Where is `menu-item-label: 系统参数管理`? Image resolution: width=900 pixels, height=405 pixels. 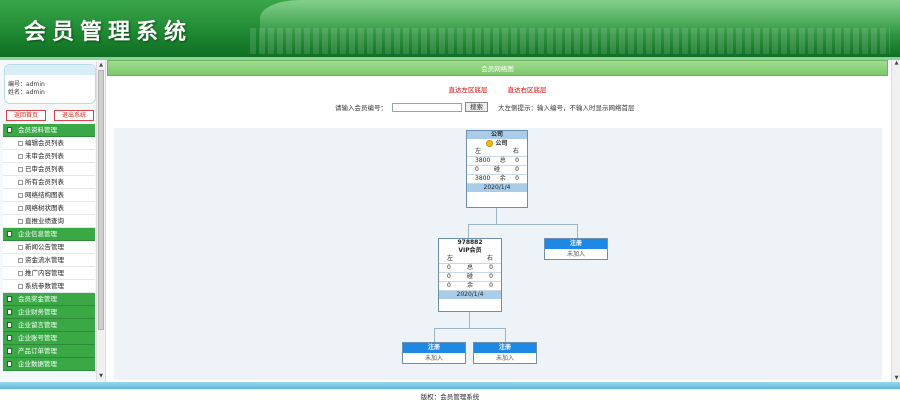 menu-item-label: 系统参数管理 is located at coordinates (44, 285).